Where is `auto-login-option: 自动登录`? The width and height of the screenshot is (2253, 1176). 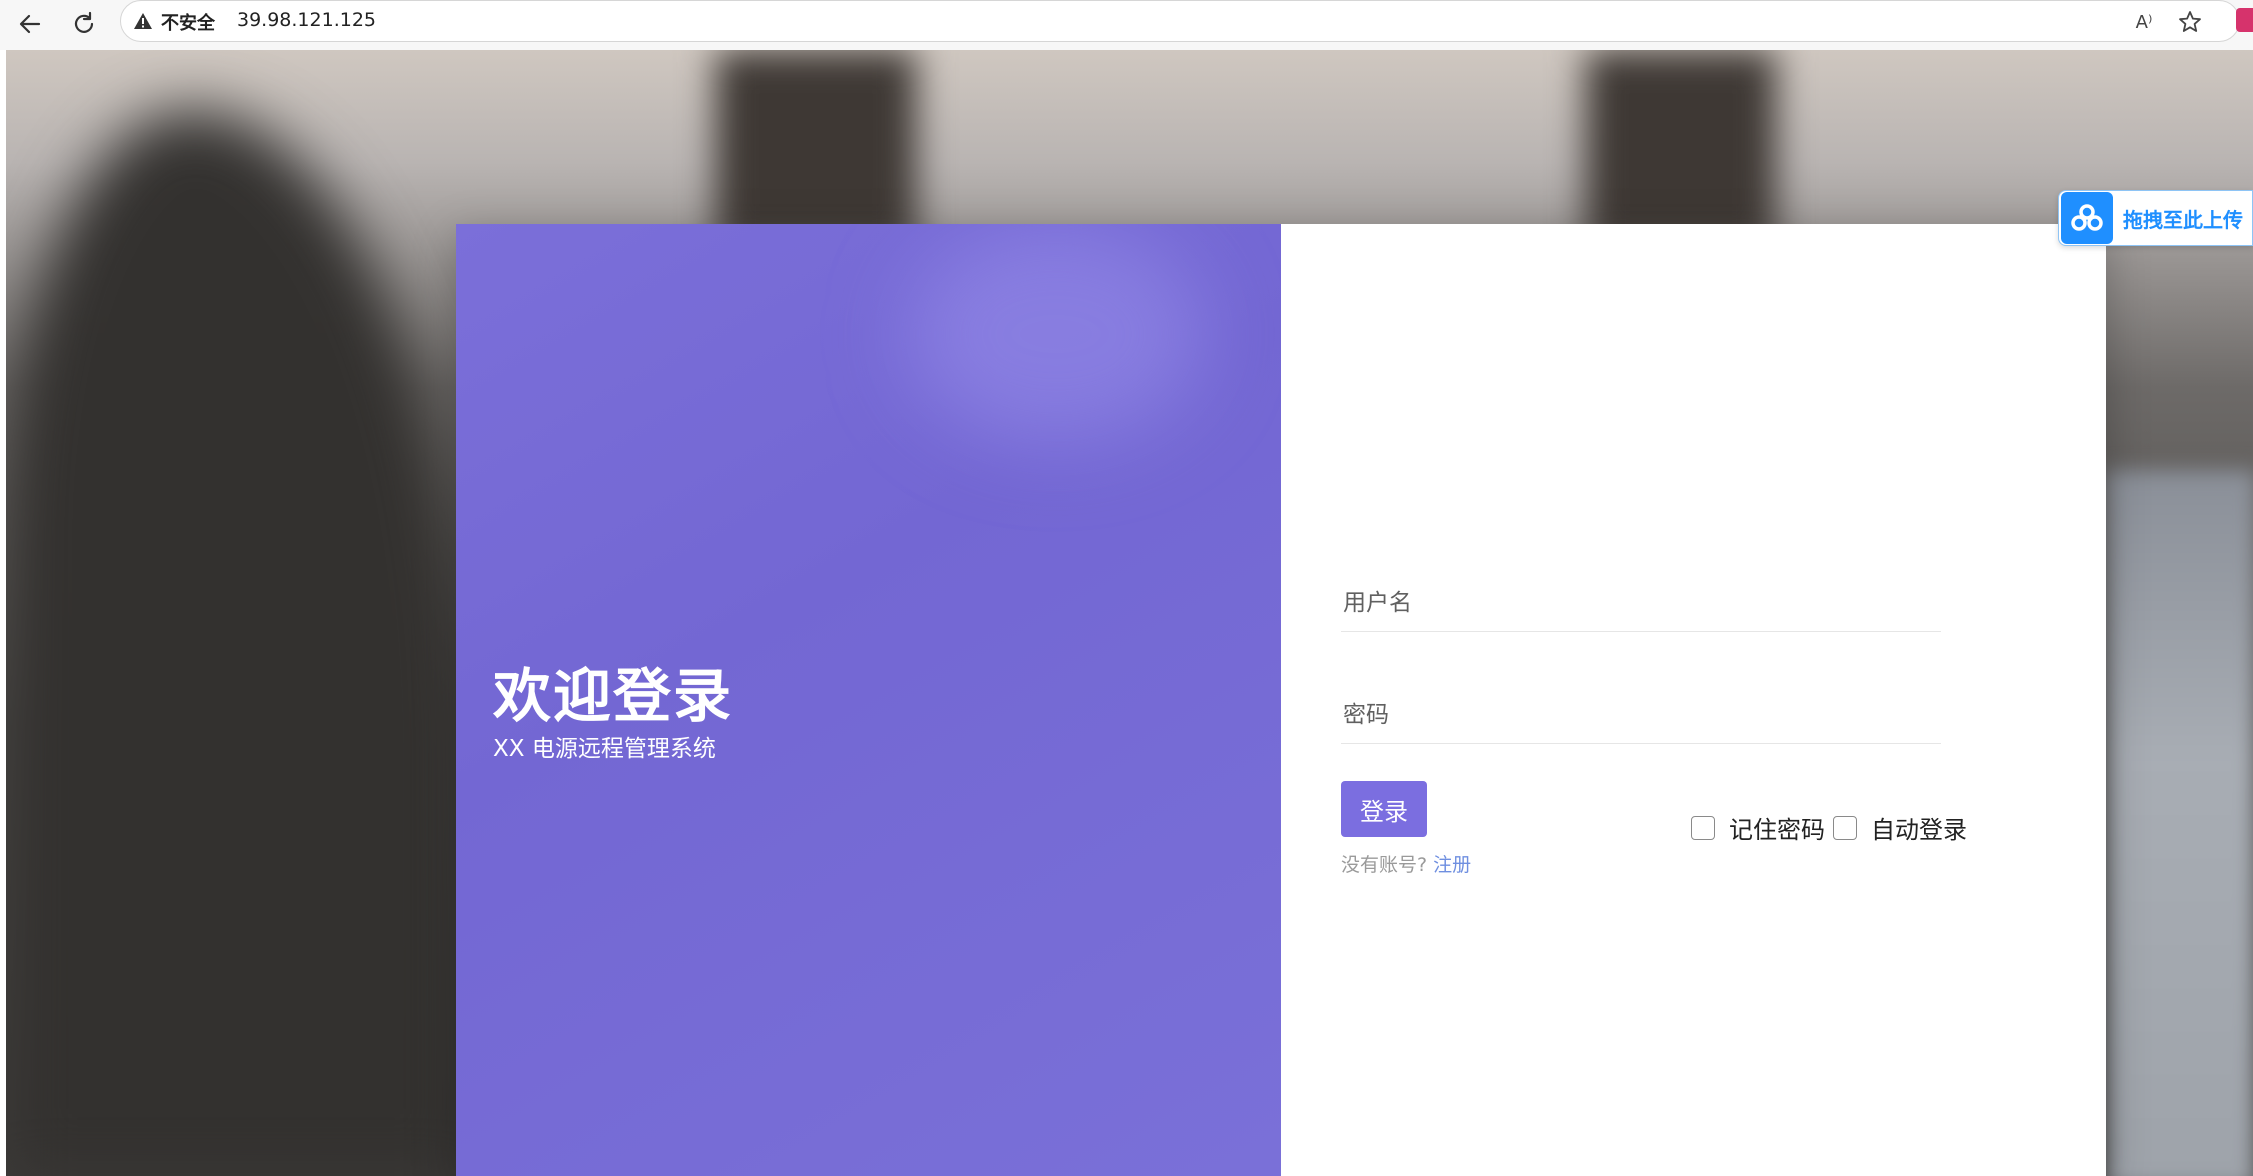
auto-login-option: 自动登录 is located at coordinates (1900, 827).